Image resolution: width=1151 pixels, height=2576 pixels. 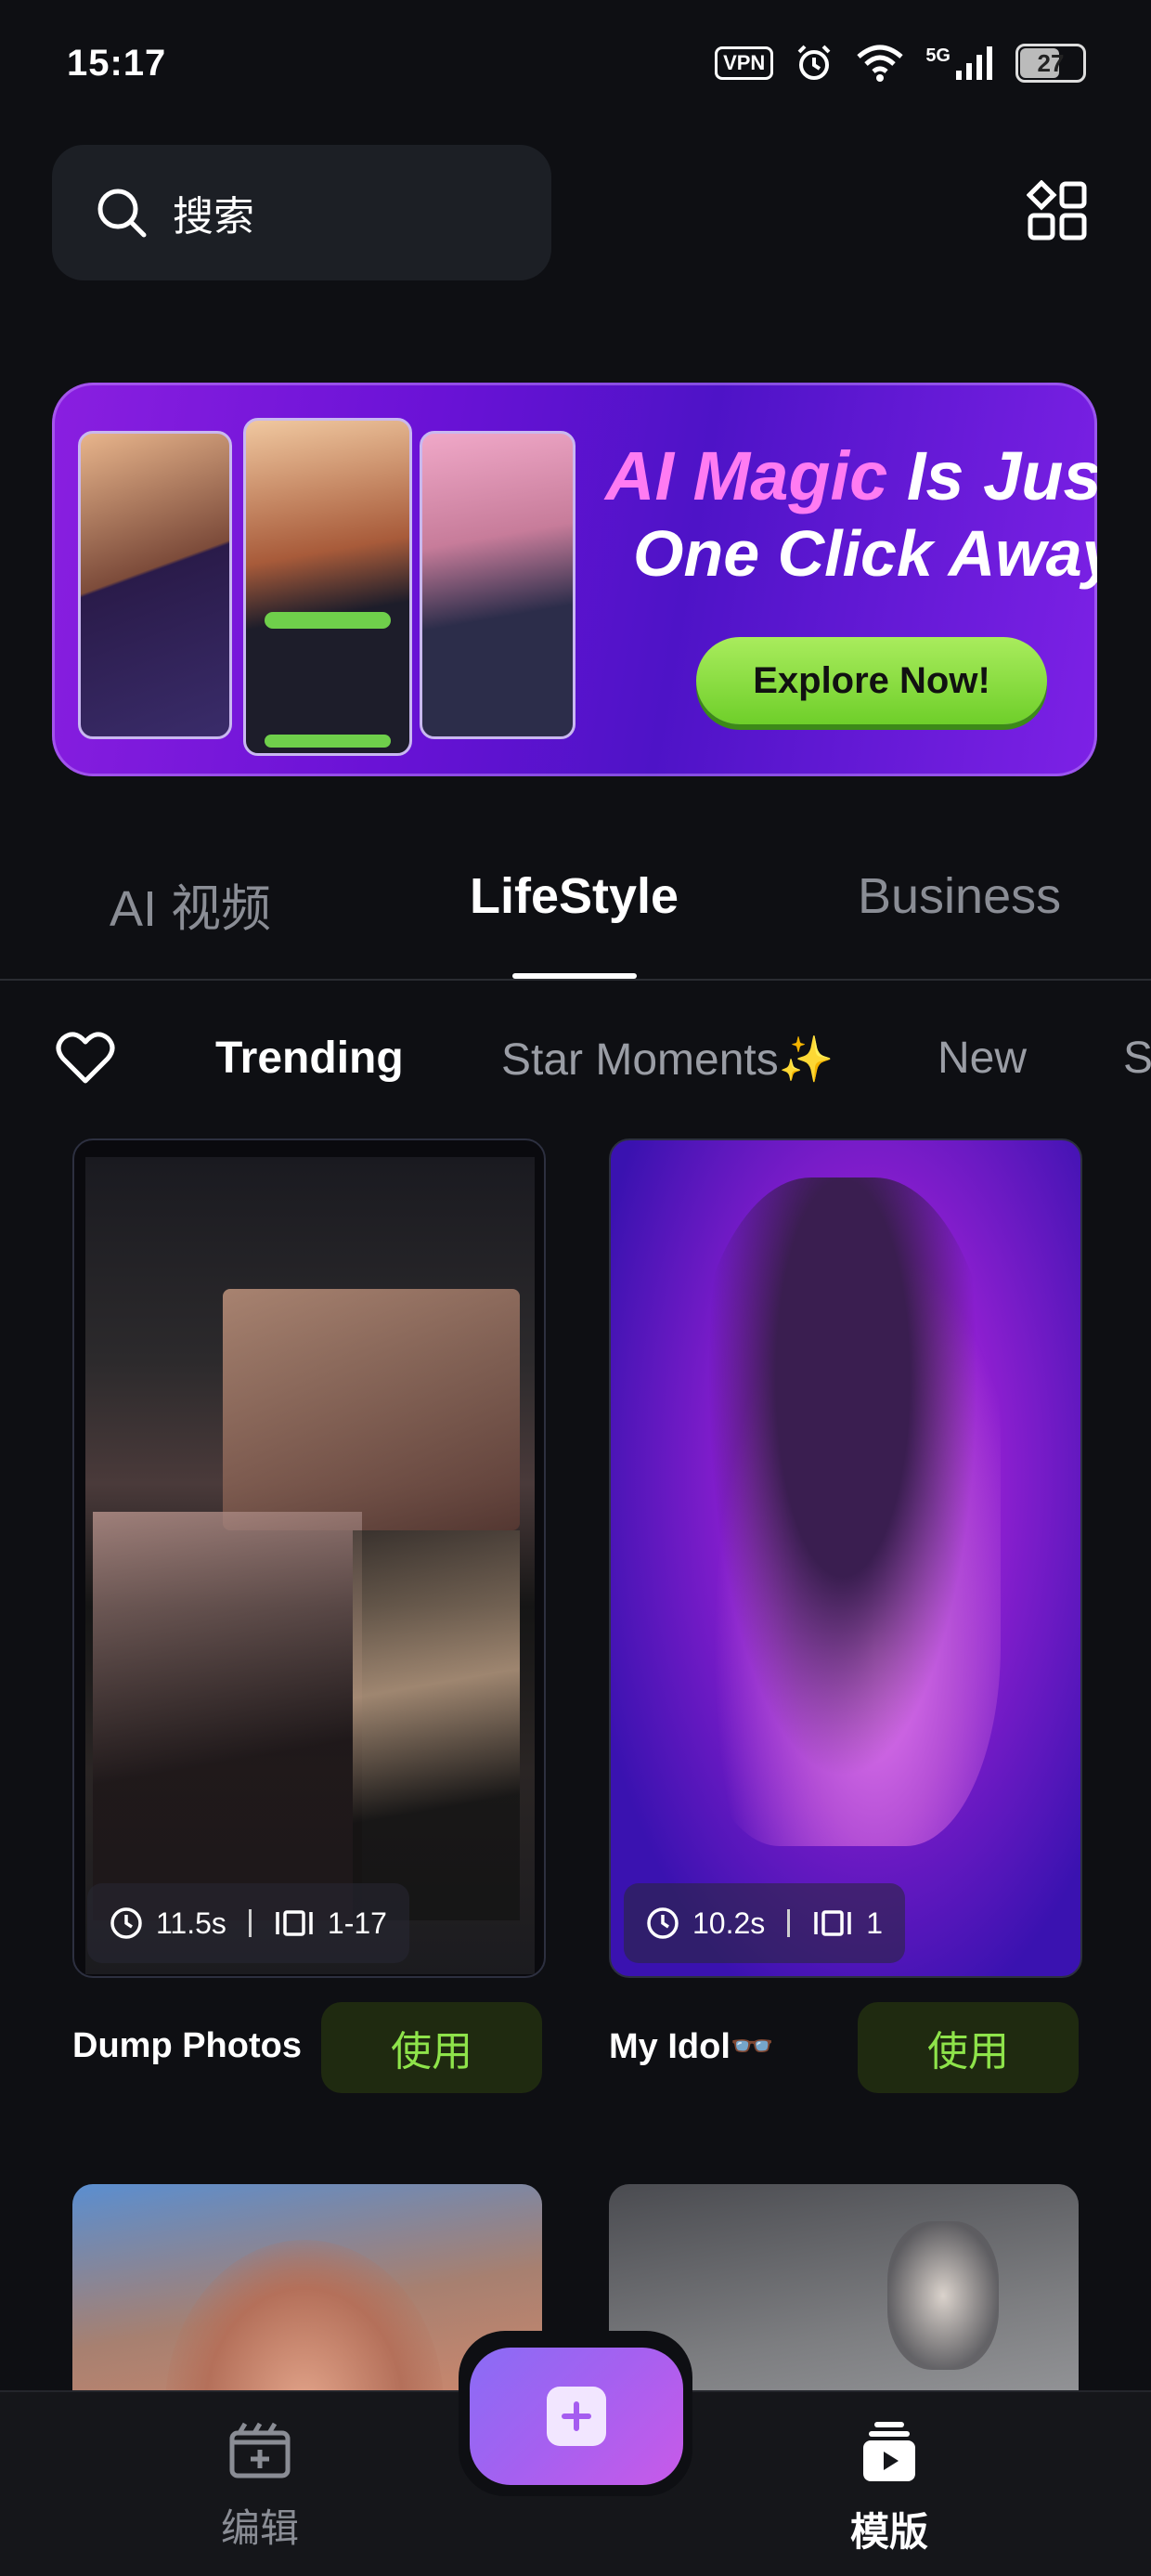 I want to click on battery-level: 27, so click(x=1051, y=62).